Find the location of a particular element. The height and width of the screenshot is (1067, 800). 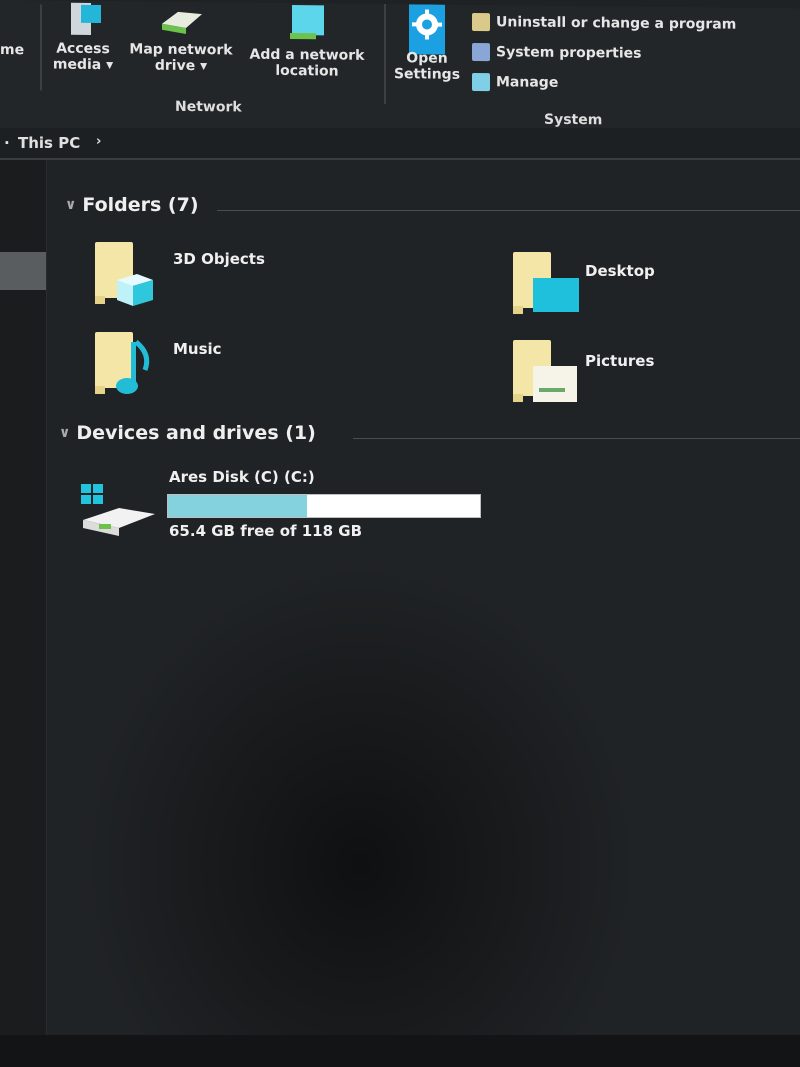

folders-section-header: ∨ Folders (7) is located at coordinates (132, 205).